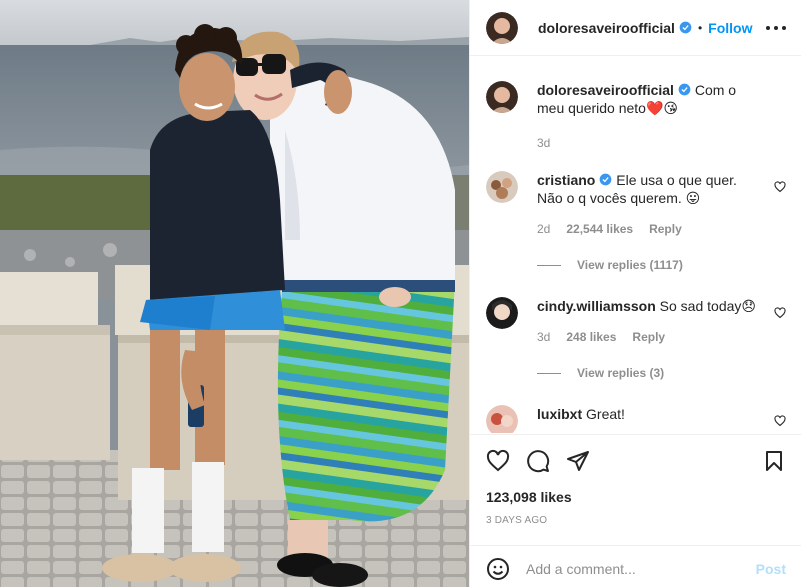 The image size is (801, 587). Describe the element at coordinates (774, 461) in the screenshot. I see `bookmark-icon` at that location.